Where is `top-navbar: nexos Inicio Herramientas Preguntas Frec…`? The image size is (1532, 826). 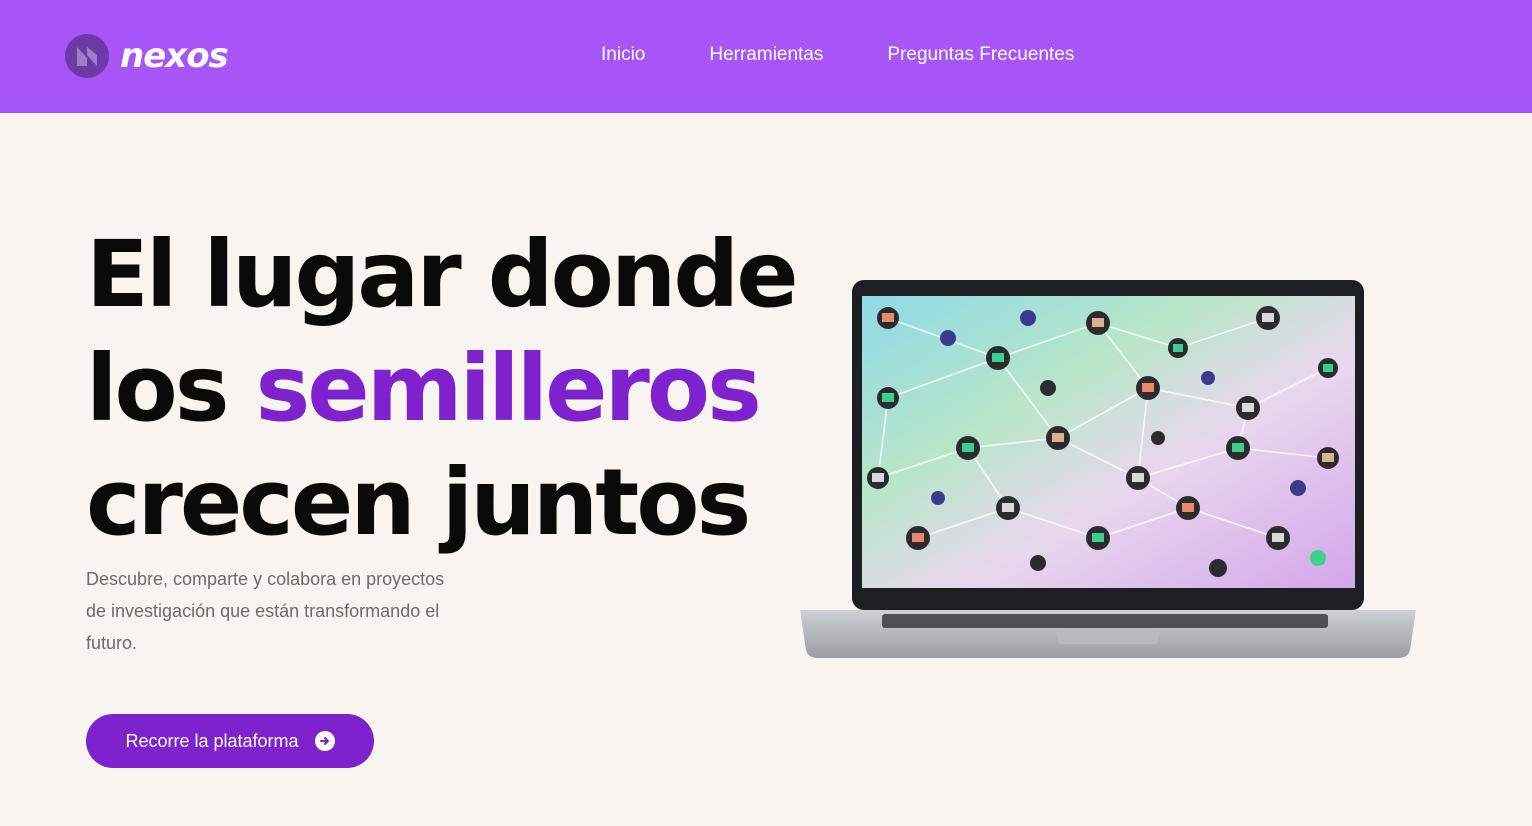 top-navbar: nexos Inicio Herramientas Preguntas Frec… is located at coordinates (766, 56).